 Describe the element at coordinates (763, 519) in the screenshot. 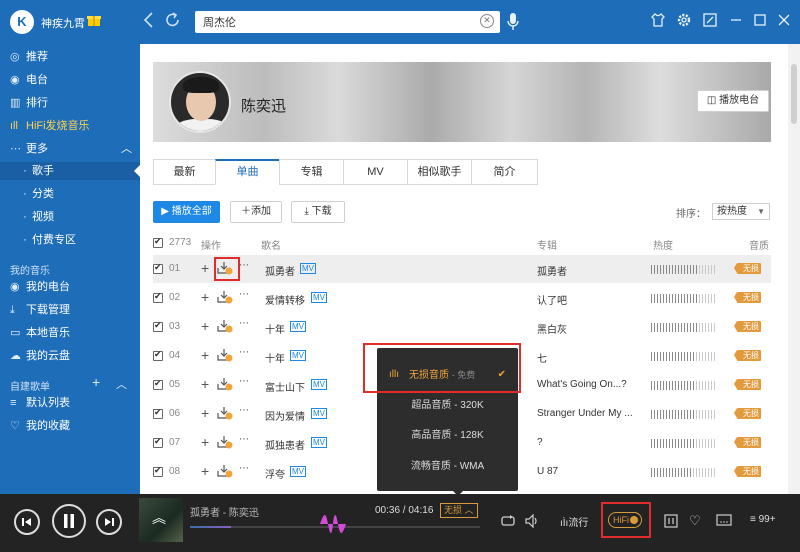

I see `playlist-queue-button: ≡ 99+` at that location.